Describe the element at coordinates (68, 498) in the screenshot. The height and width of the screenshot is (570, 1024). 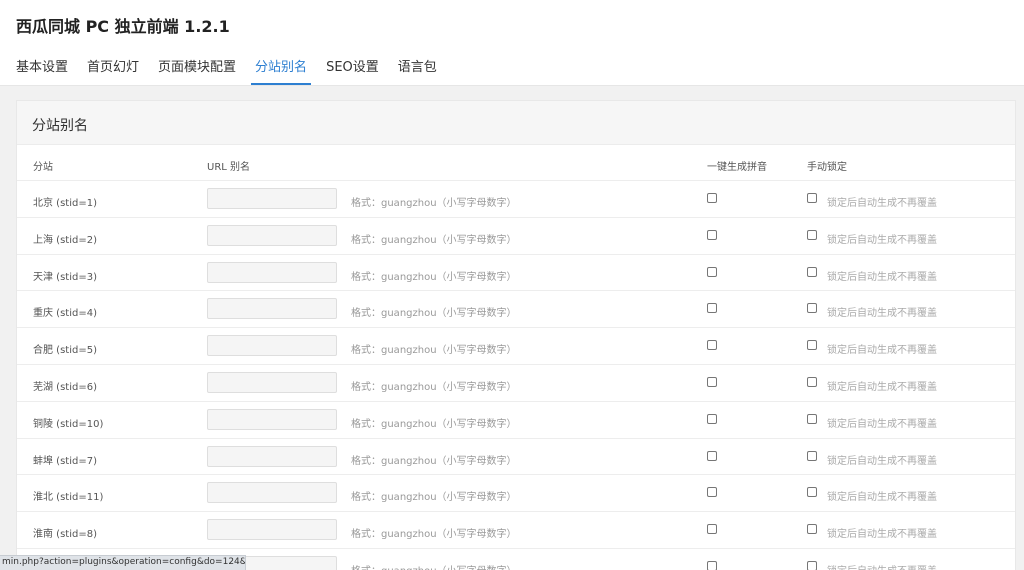
I see `site-name: 淮北 (stid=11)` at that location.